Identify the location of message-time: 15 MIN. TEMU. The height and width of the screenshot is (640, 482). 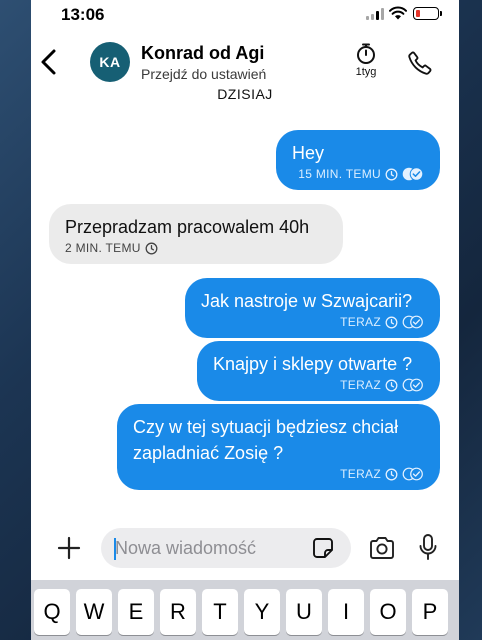
(339, 174).